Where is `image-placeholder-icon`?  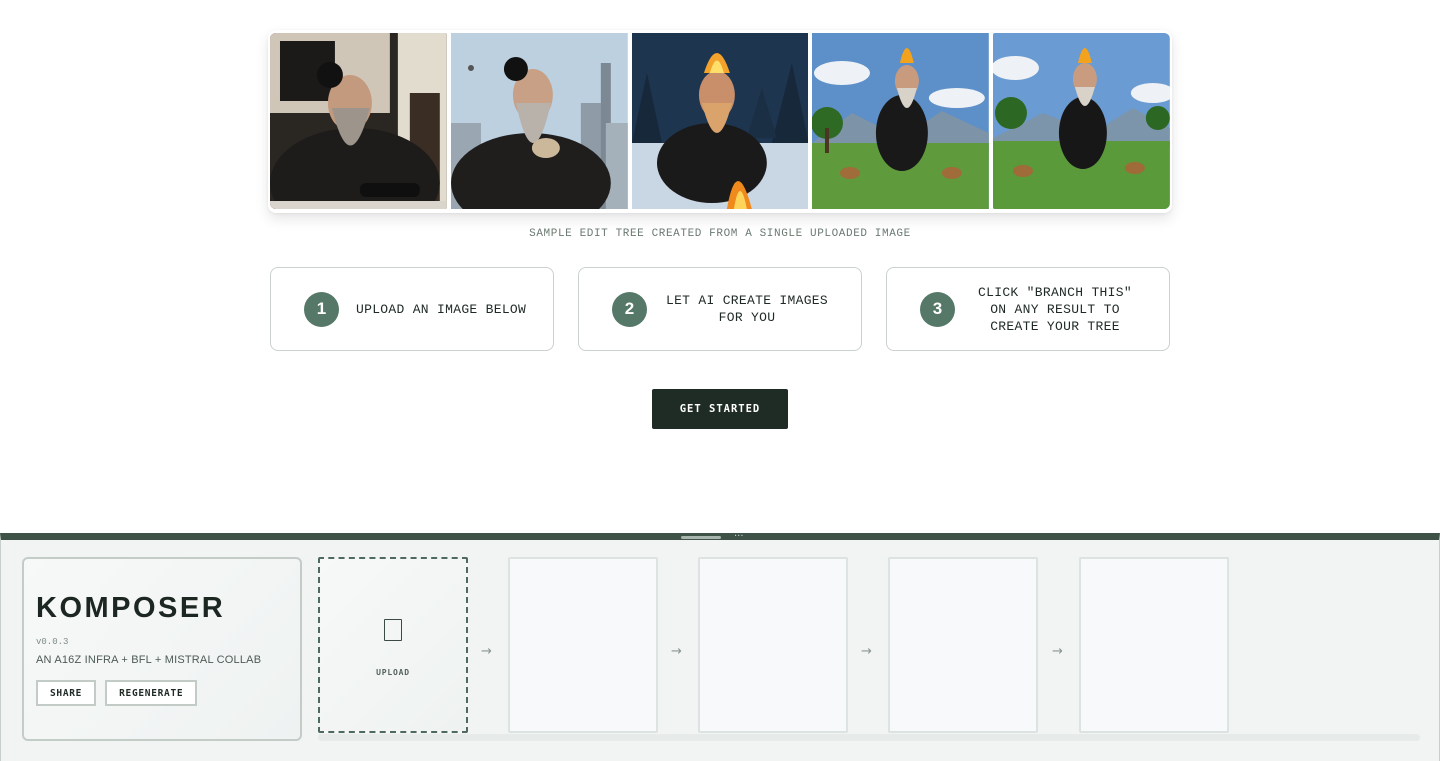
image-placeholder-icon is located at coordinates (393, 630).